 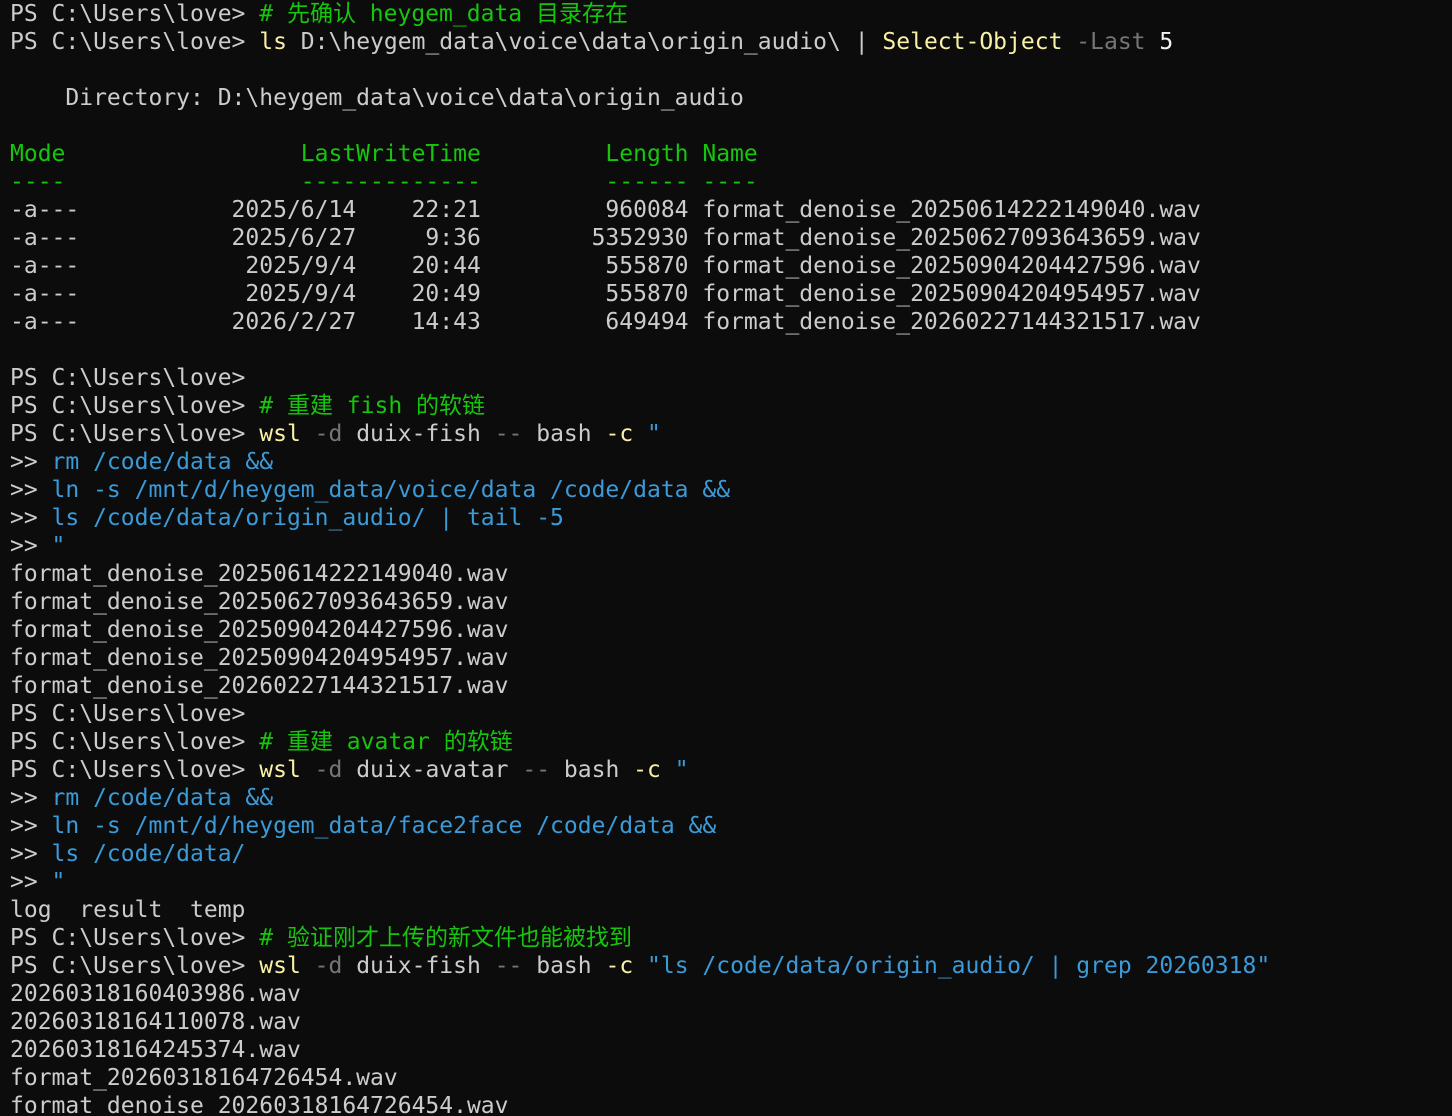 What do you see at coordinates (731, 938) in the screenshot?
I see `terminal-line-prompt: PS C:\Users\love> # 验证刚才上传的新文件也能被找到` at bounding box center [731, 938].